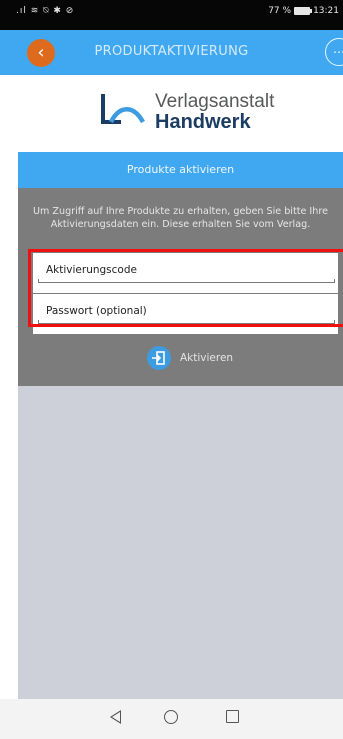 The width and height of the screenshot is (343, 739). I want to click on activation-code-placeholder: Aktivierungscode, so click(91, 270).